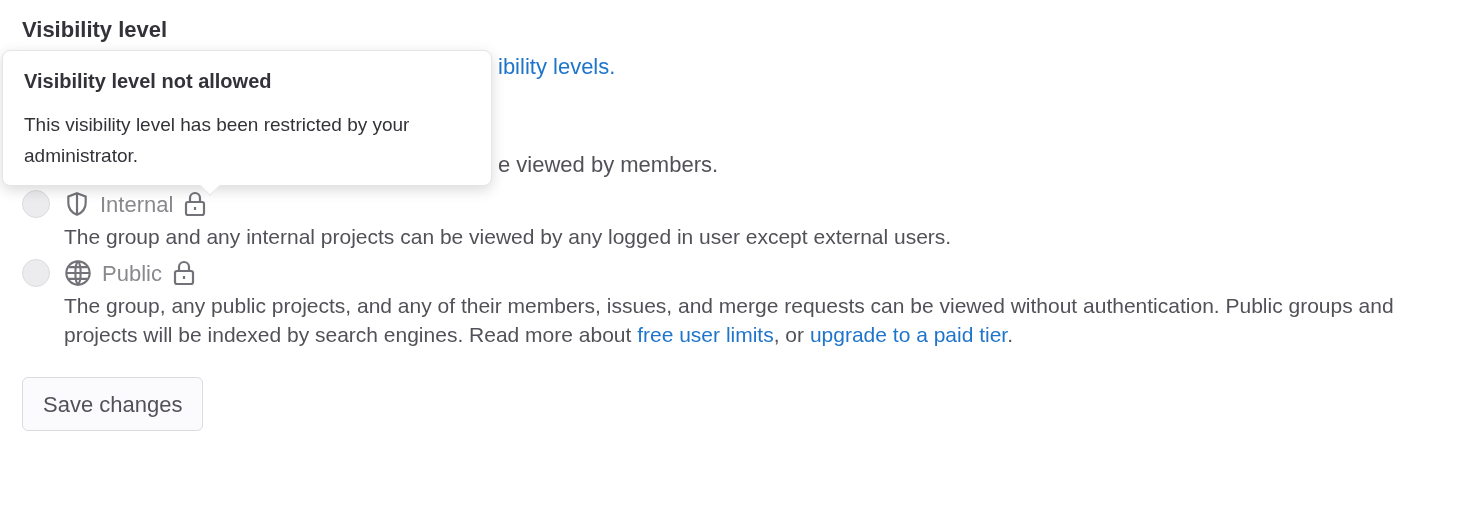 The height and width of the screenshot is (522, 1460). What do you see at coordinates (729, 320) in the screenshot?
I see `option-description: The group, any public projects, and any of their members, issues, and merge requests can be viewed without authentication. Public groups and projects will be indexed by search engines. Read more about free user limits, or upgrade to a paid tier.` at bounding box center [729, 320].